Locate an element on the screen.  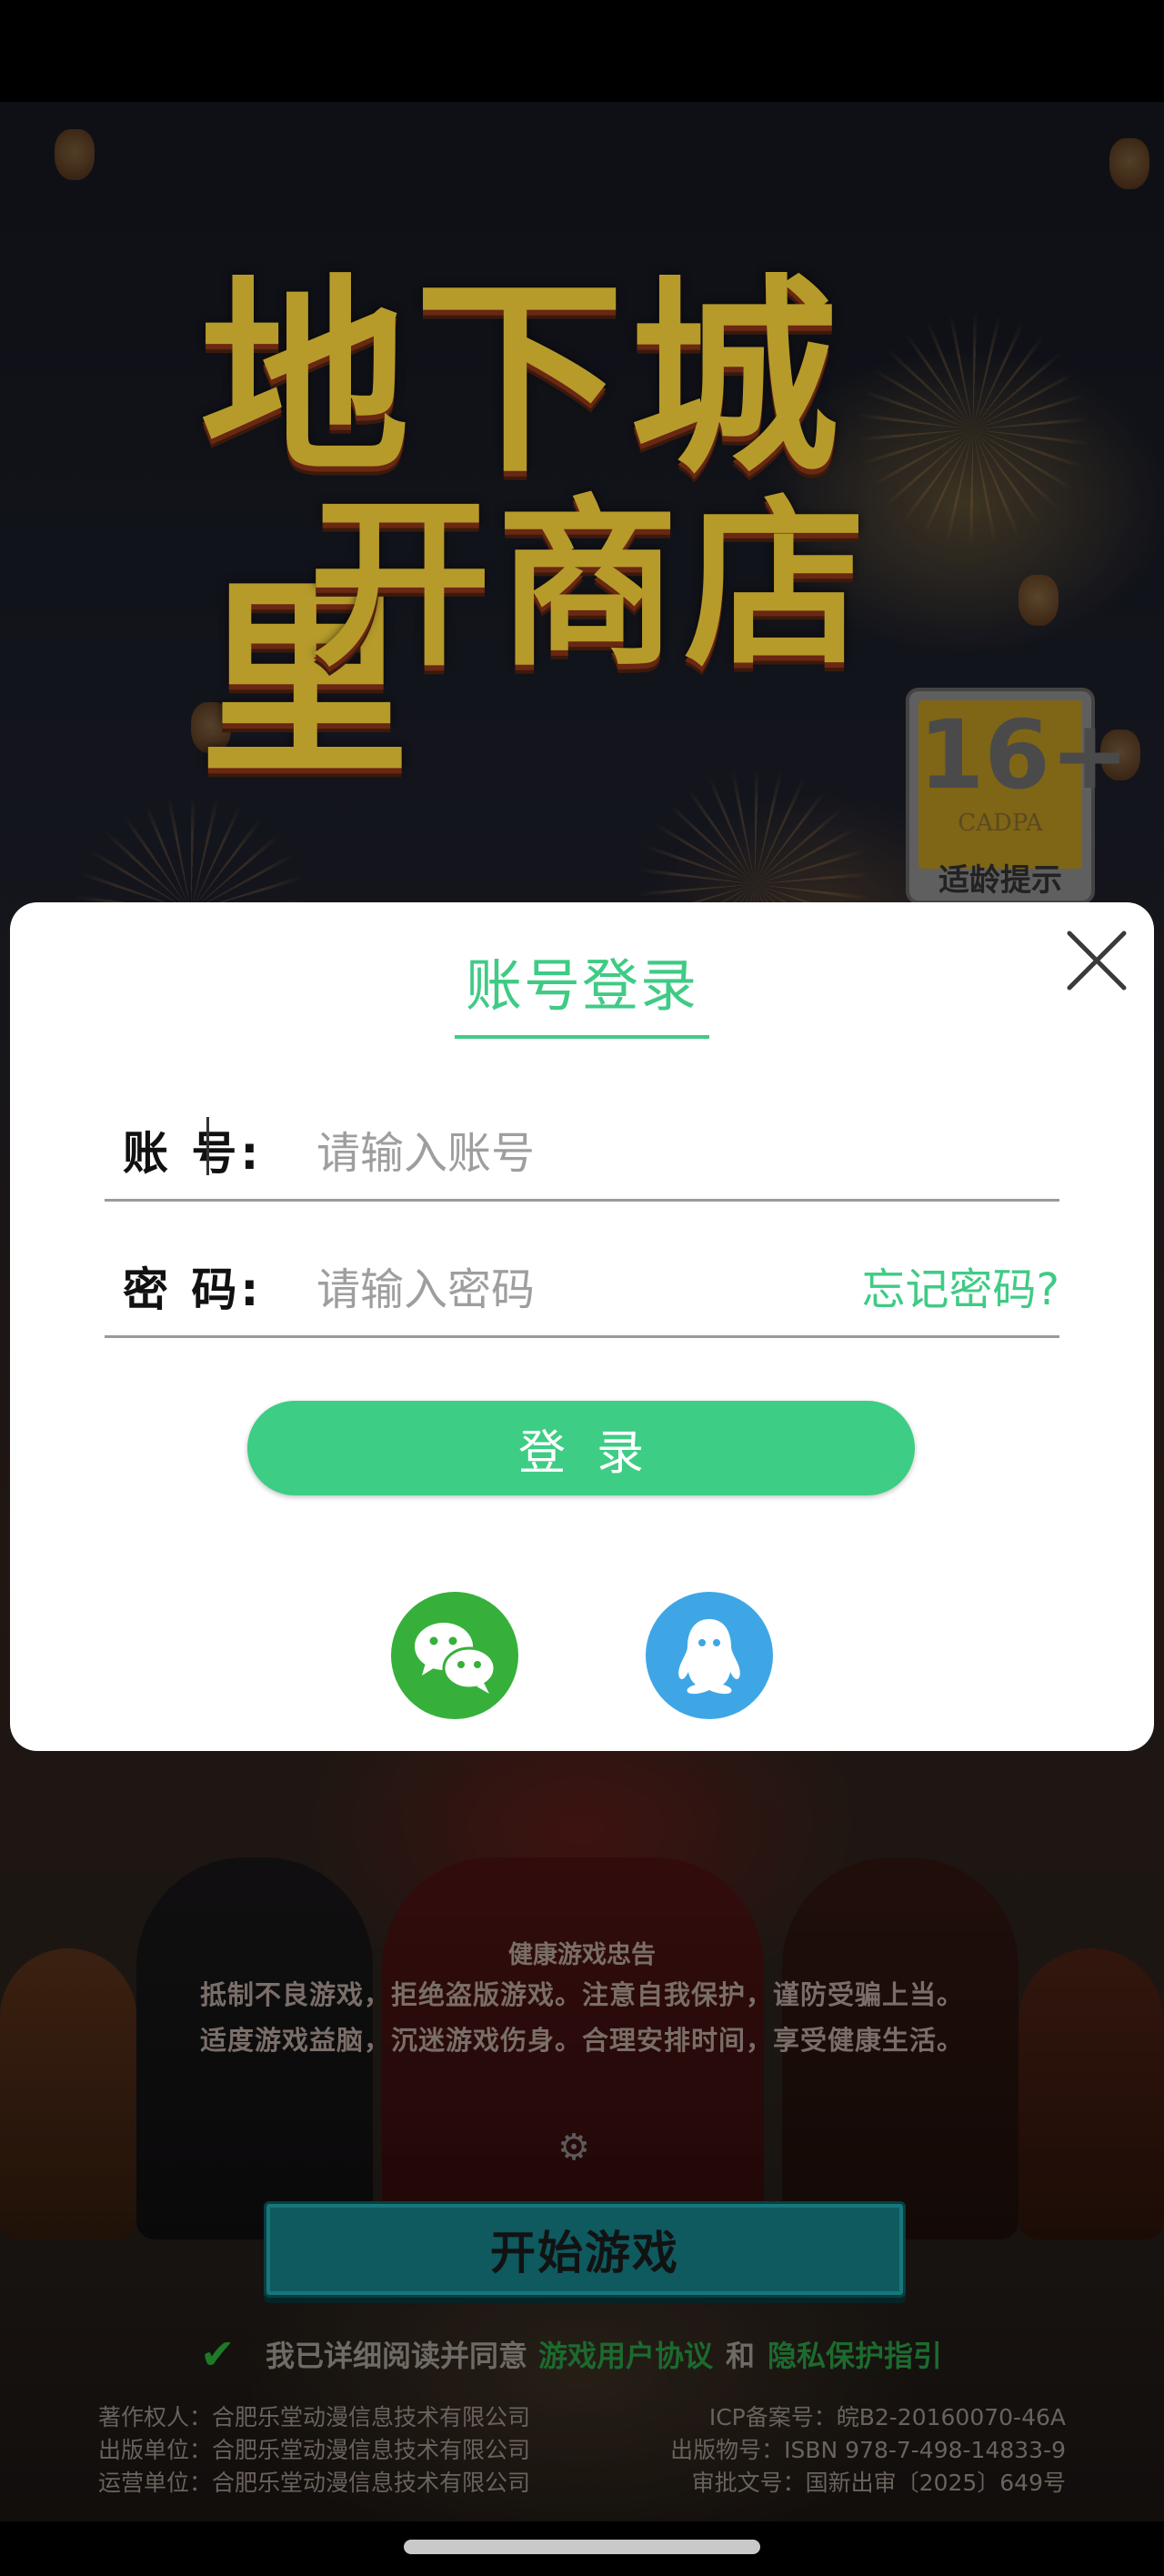
agreement-row: ✔ 我已详细阅读并同意 游戏用户协议 和 隐私保护指引 is located at coordinates (571, 2354).